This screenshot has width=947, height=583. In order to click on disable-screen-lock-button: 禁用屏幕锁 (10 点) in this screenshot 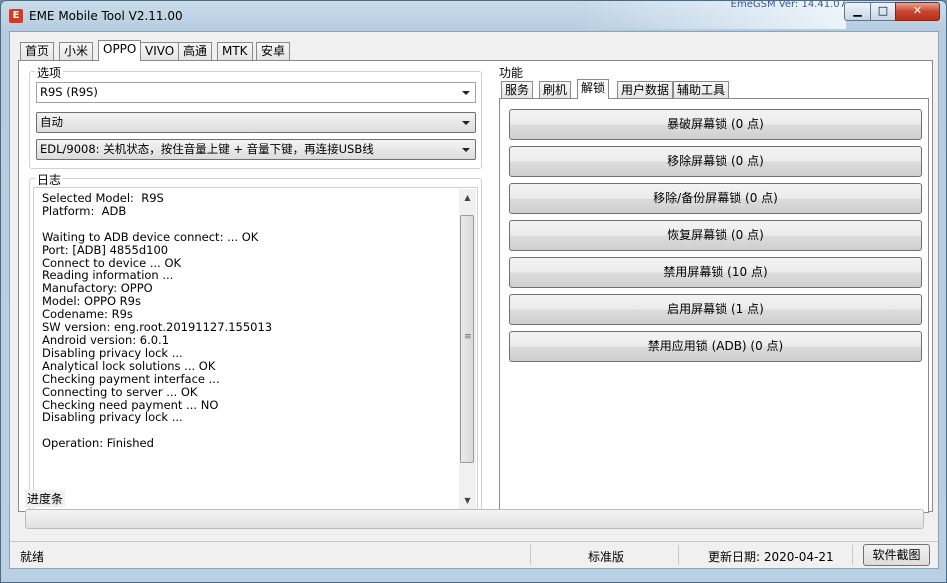, I will do `click(715, 272)`.